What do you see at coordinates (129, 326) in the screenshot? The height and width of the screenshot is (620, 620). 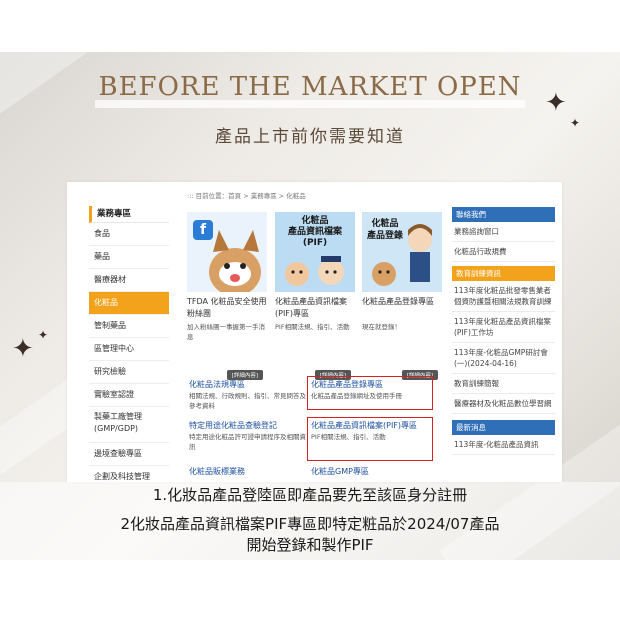 I see `sidebar-item-controlled-drugs: 管制藥品` at bounding box center [129, 326].